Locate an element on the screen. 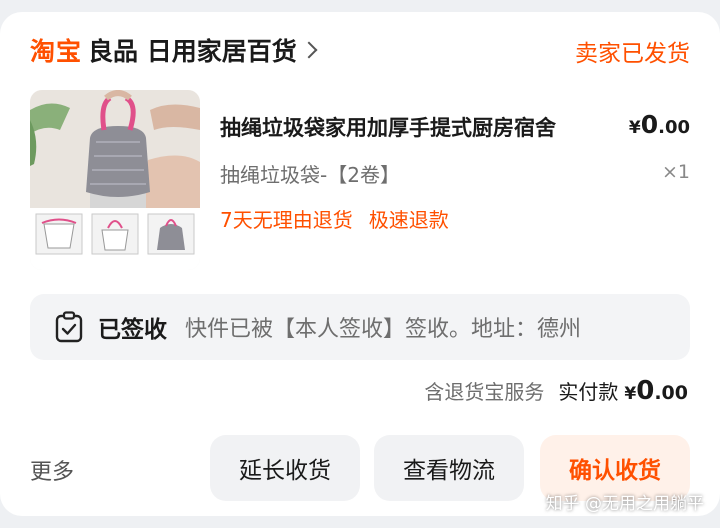 The height and width of the screenshot is (528, 720). taobao-logo: 淘宝 is located at coordinates (56, 51).